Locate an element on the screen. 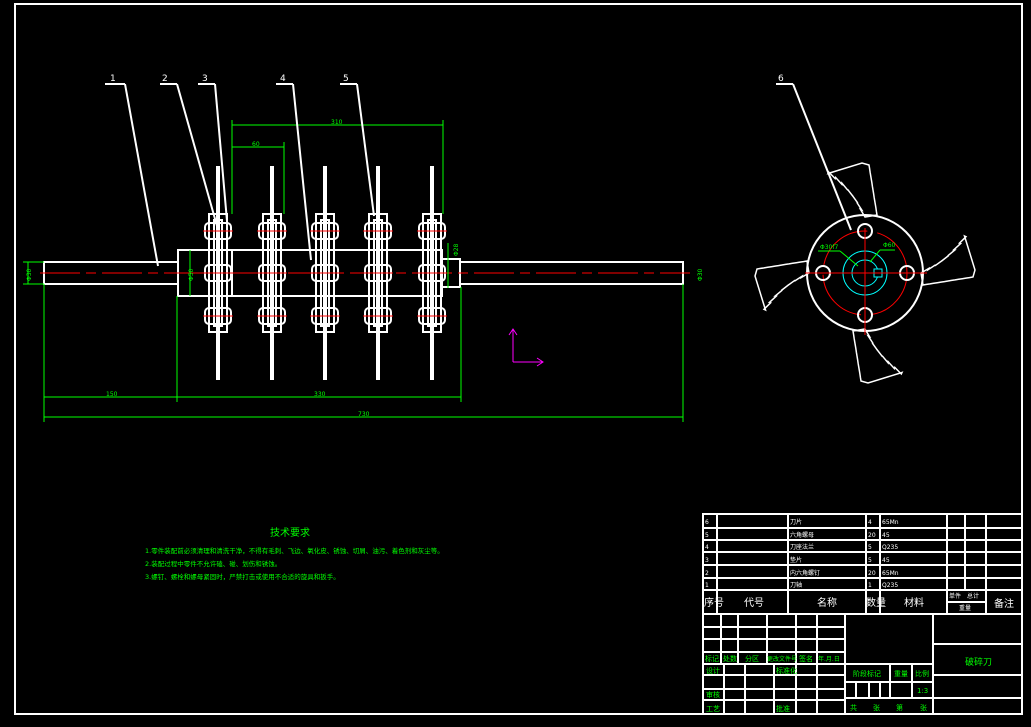 The height and width of the screenshot is (727, 1031). header-qty: 数量 is located at coordinates (876, 602).